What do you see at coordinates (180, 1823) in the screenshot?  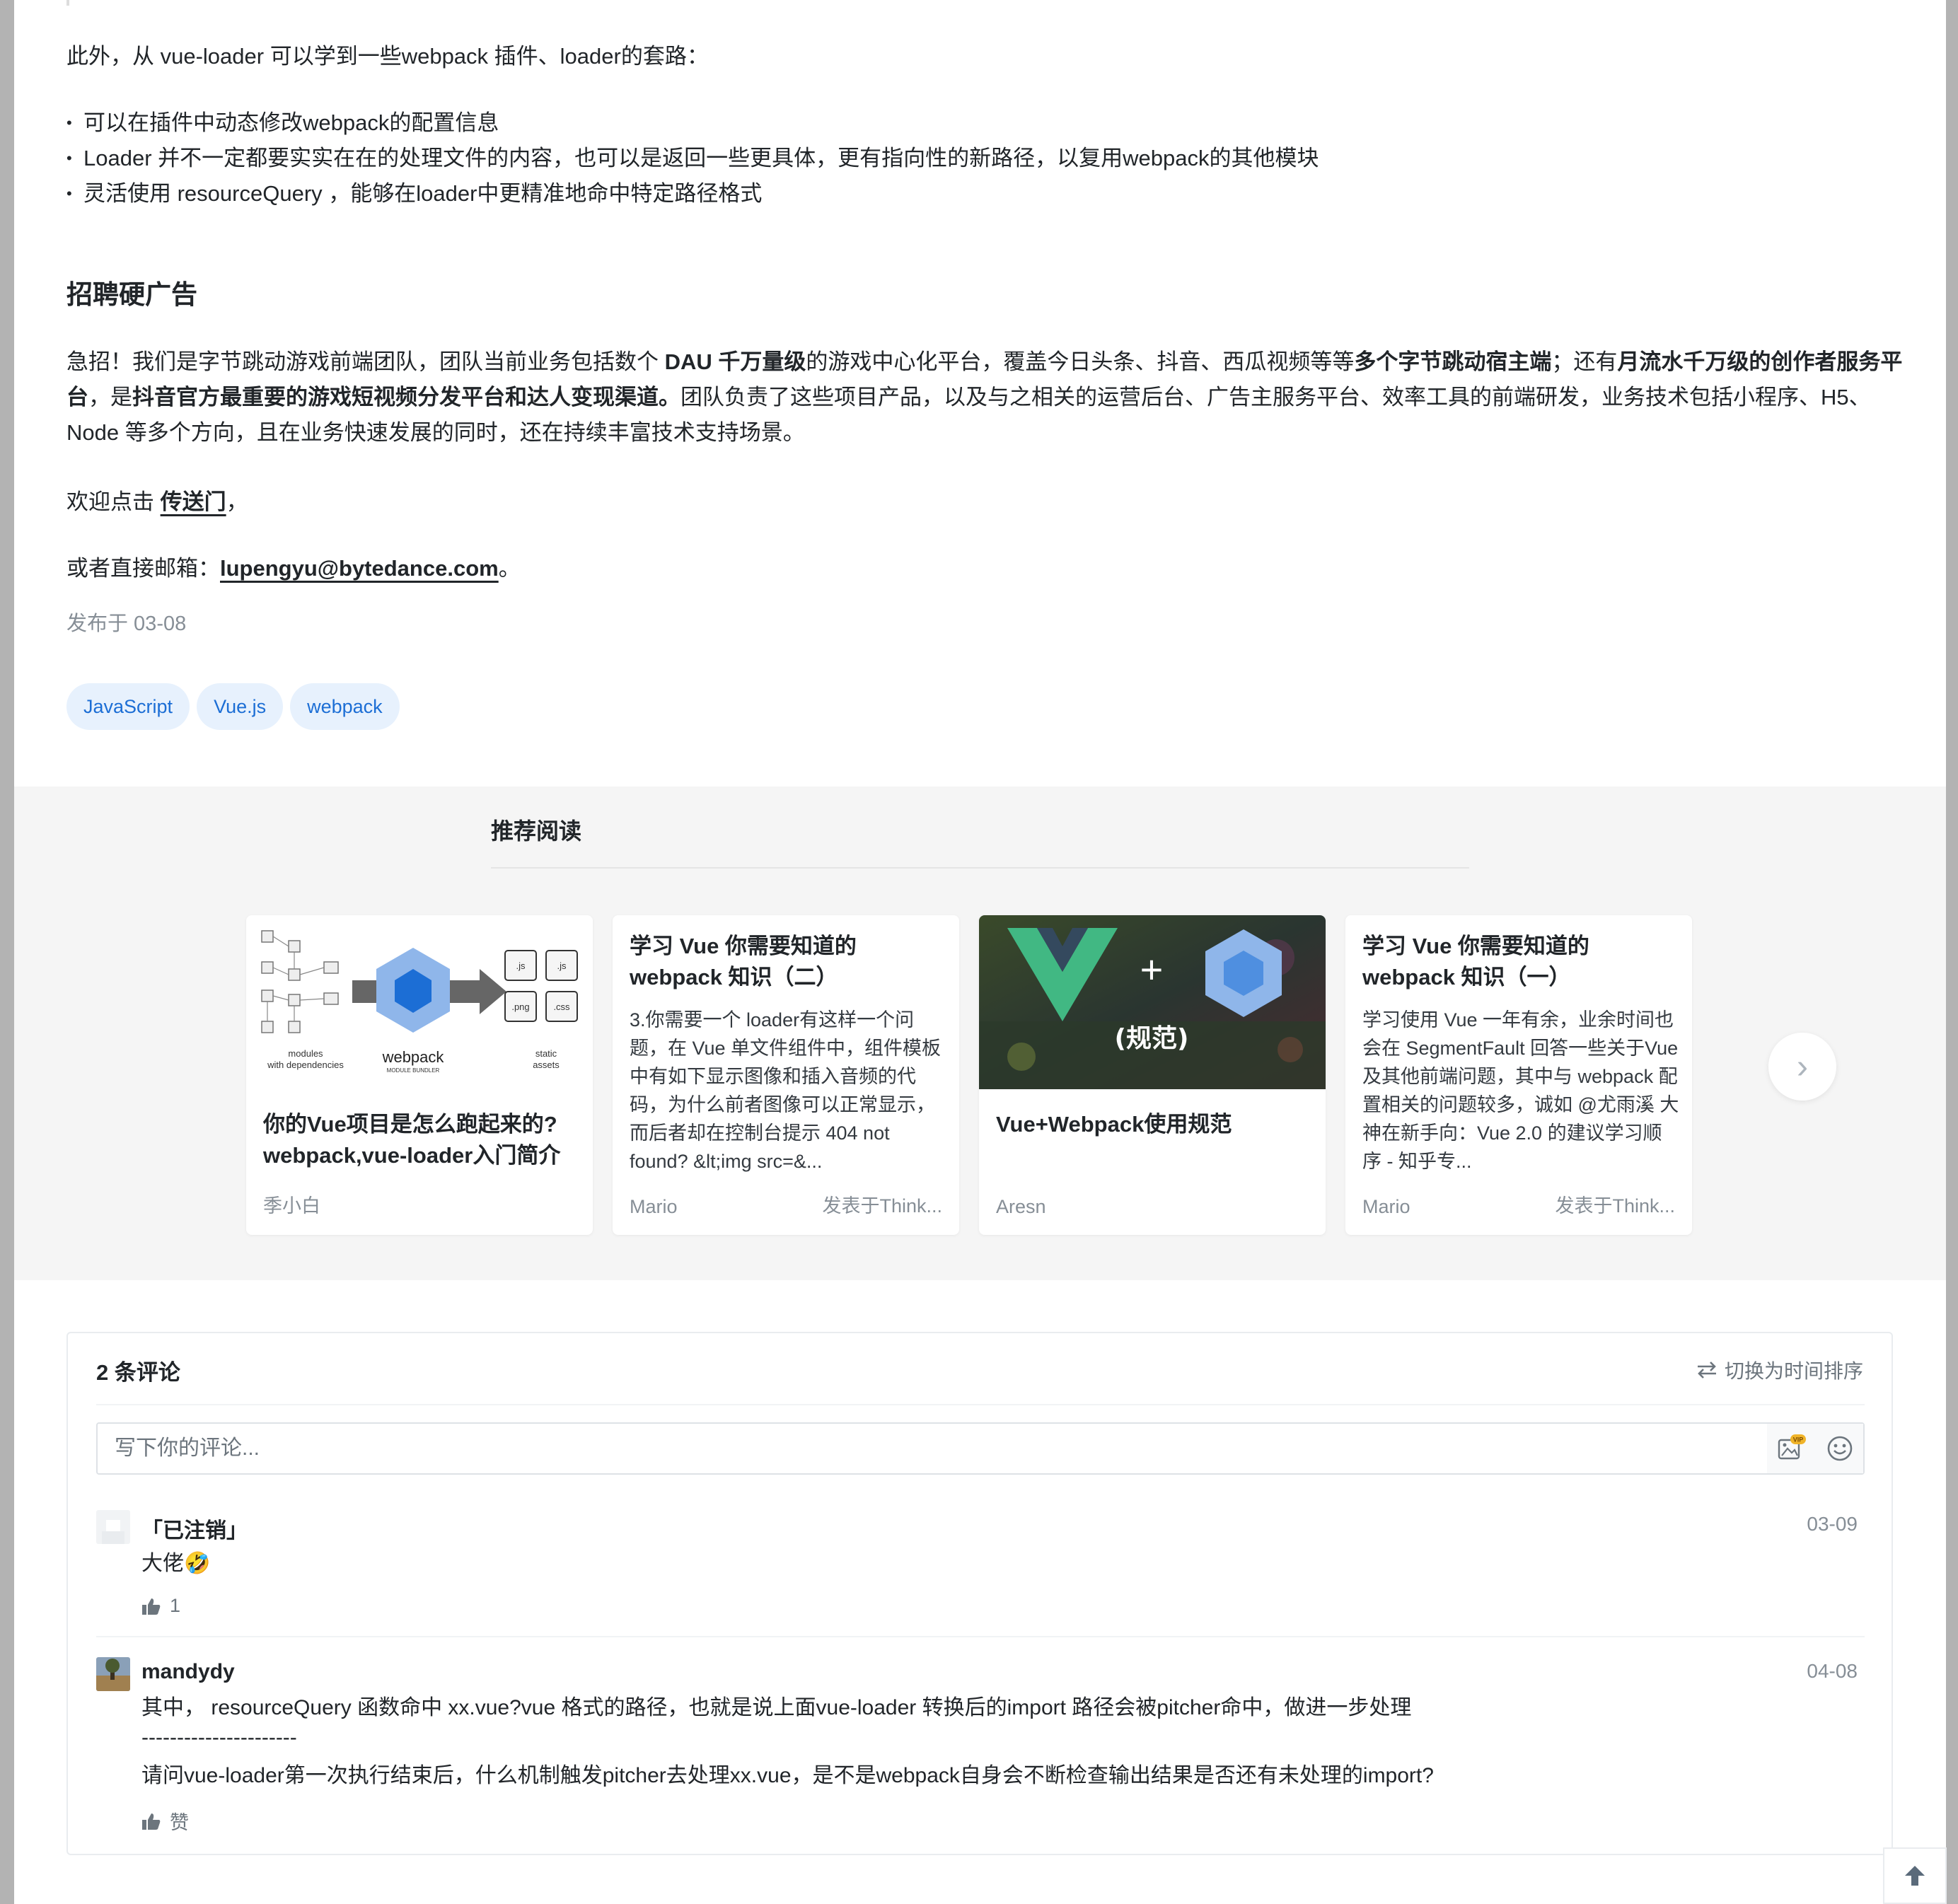 I see `like-label: 赞` at bounding box center [180, 1823].